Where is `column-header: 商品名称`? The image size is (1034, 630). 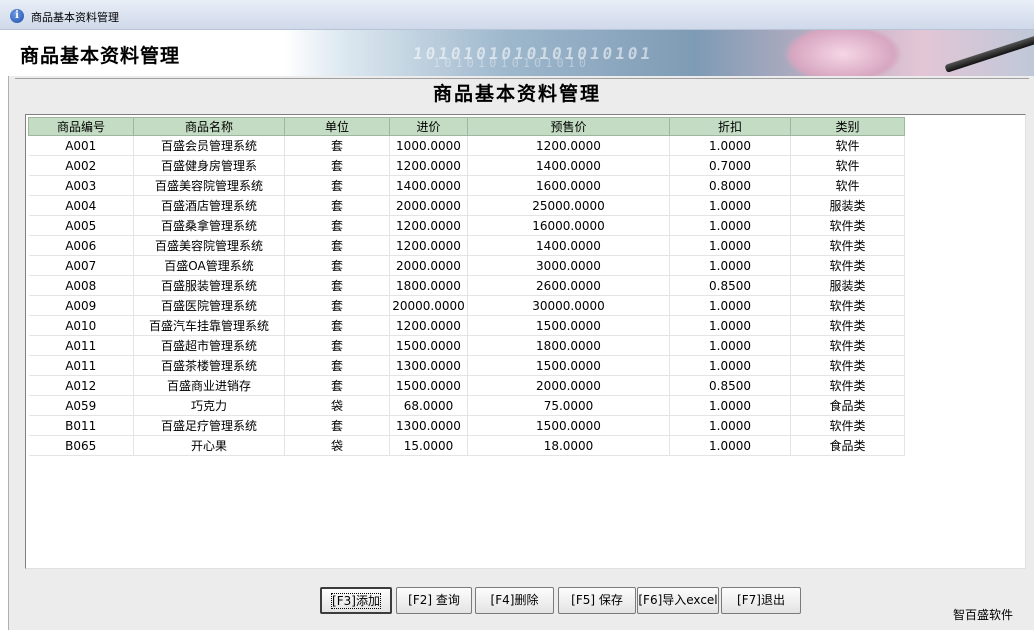 column-header: 商品名称 is located at coordinates (209, 126).